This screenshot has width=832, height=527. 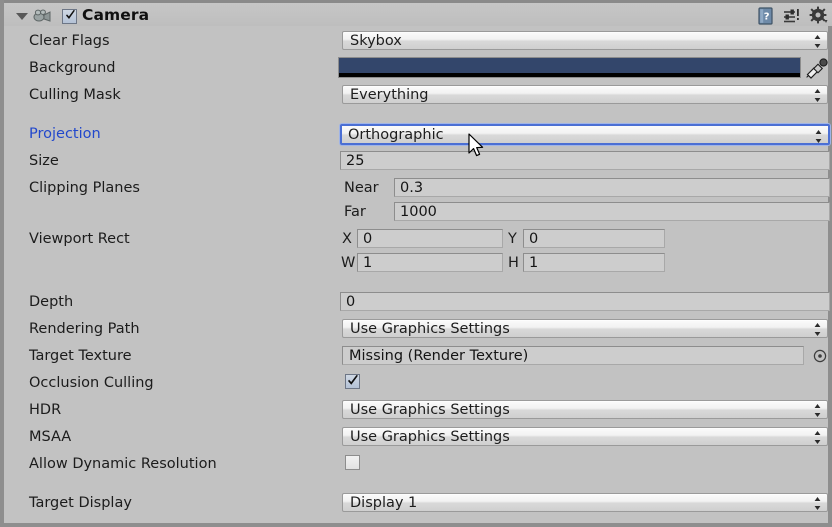 I want to click on header-icon-group: ?, so click(x=792, y=16).